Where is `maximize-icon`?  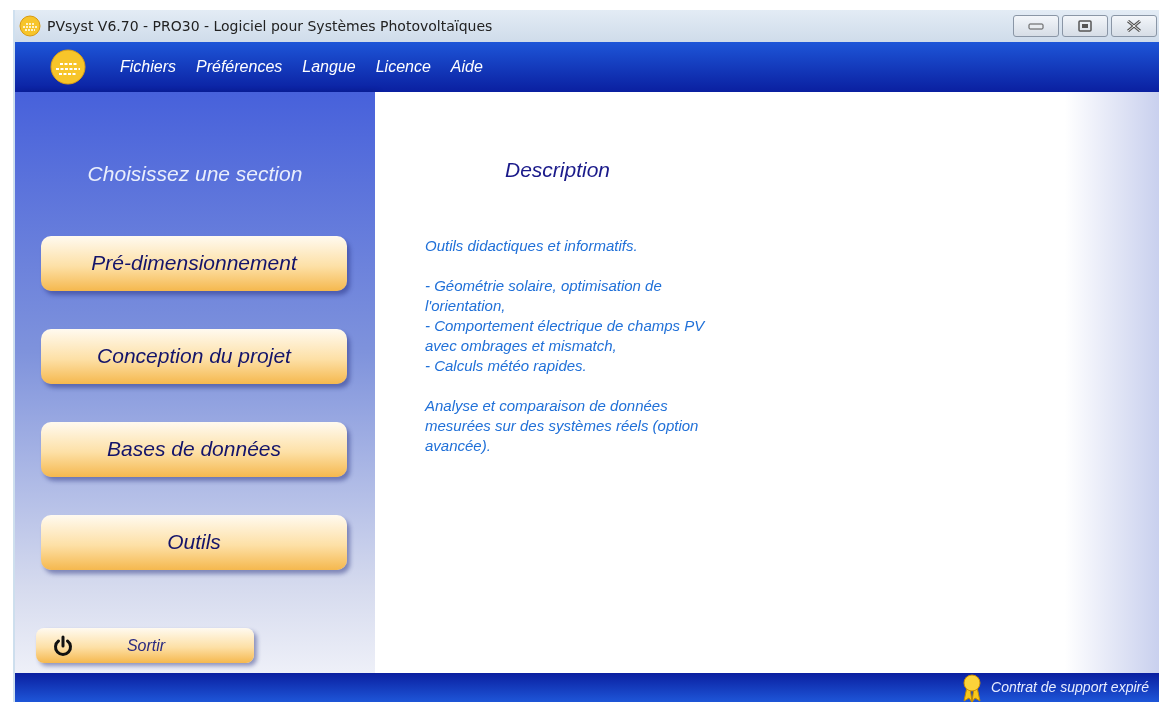
maximize-icon is located at coordinates (1085, 26).